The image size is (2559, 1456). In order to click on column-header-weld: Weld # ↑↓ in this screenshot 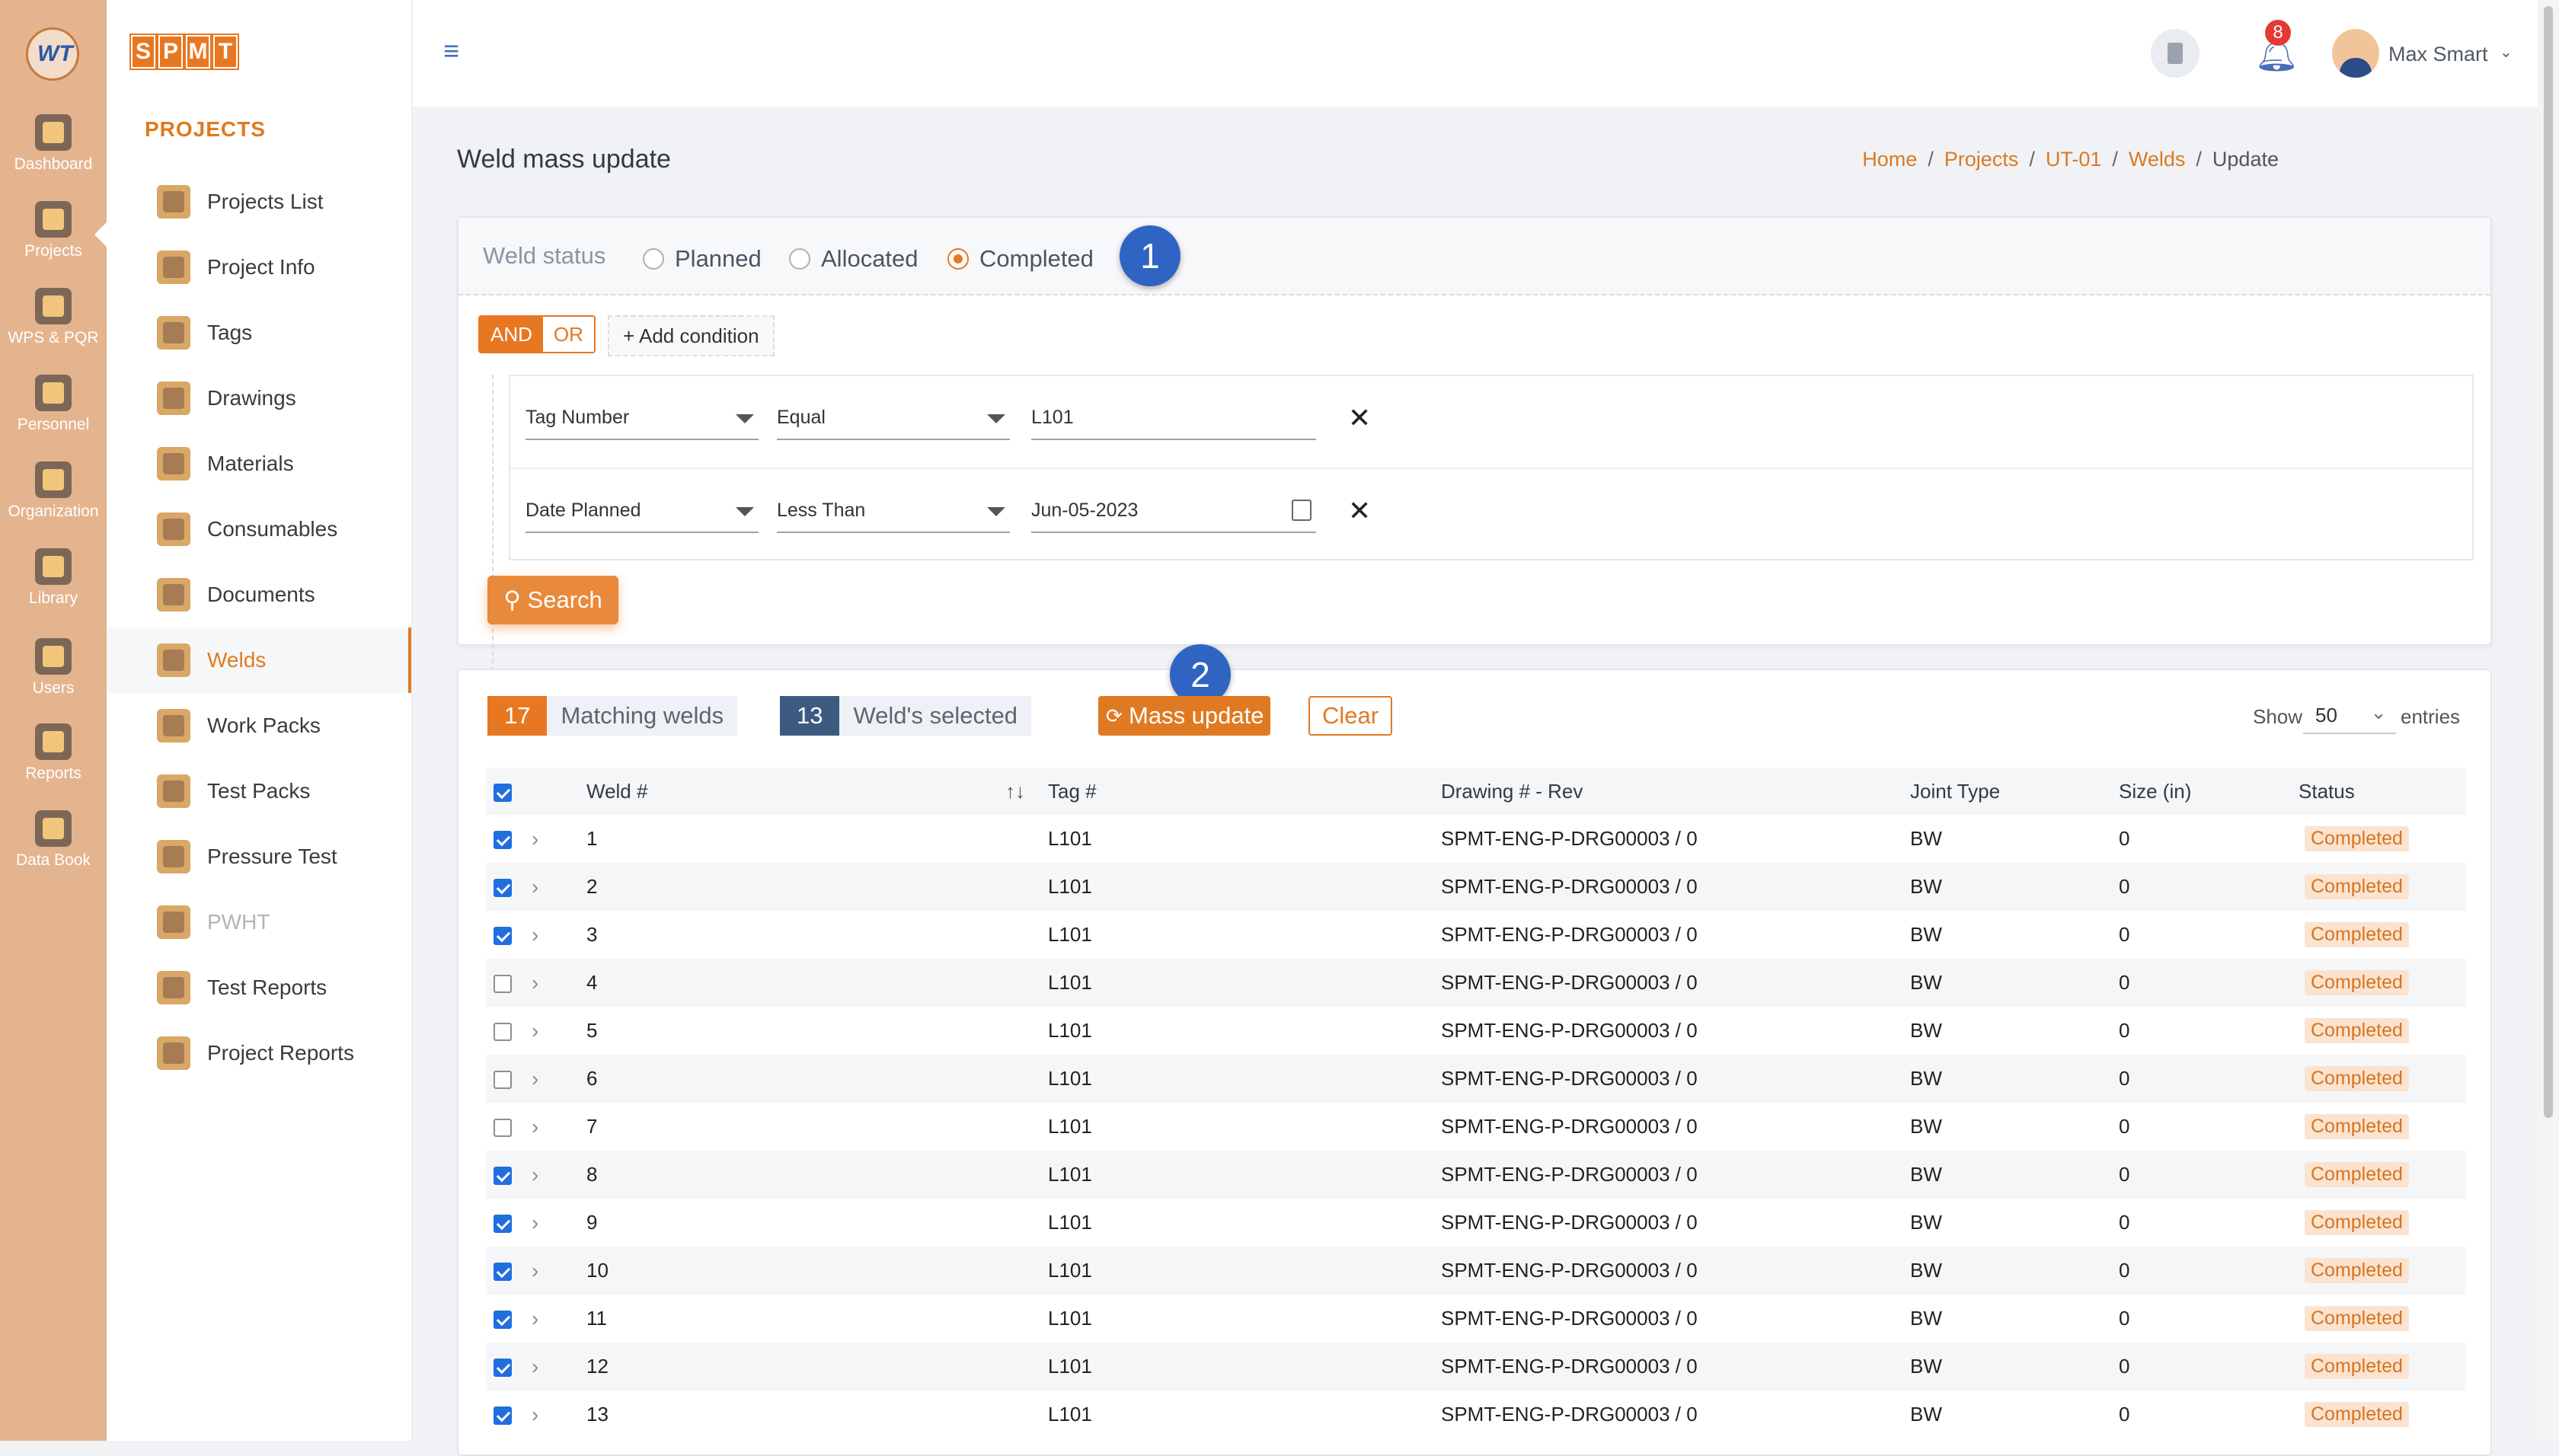, I will do `click(817, 791)`.